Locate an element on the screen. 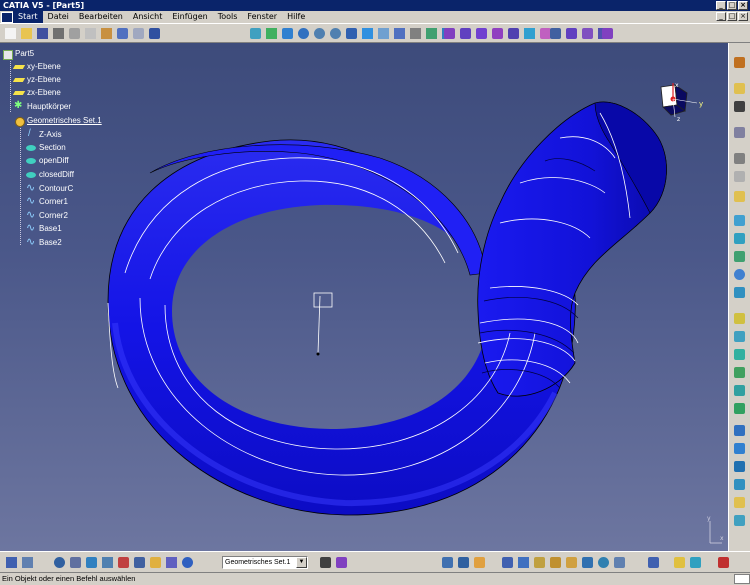 Image resolution: width=750 pixels, height=585 pixels. menu-fenster: Fenster is located at coordinates (262, 17).